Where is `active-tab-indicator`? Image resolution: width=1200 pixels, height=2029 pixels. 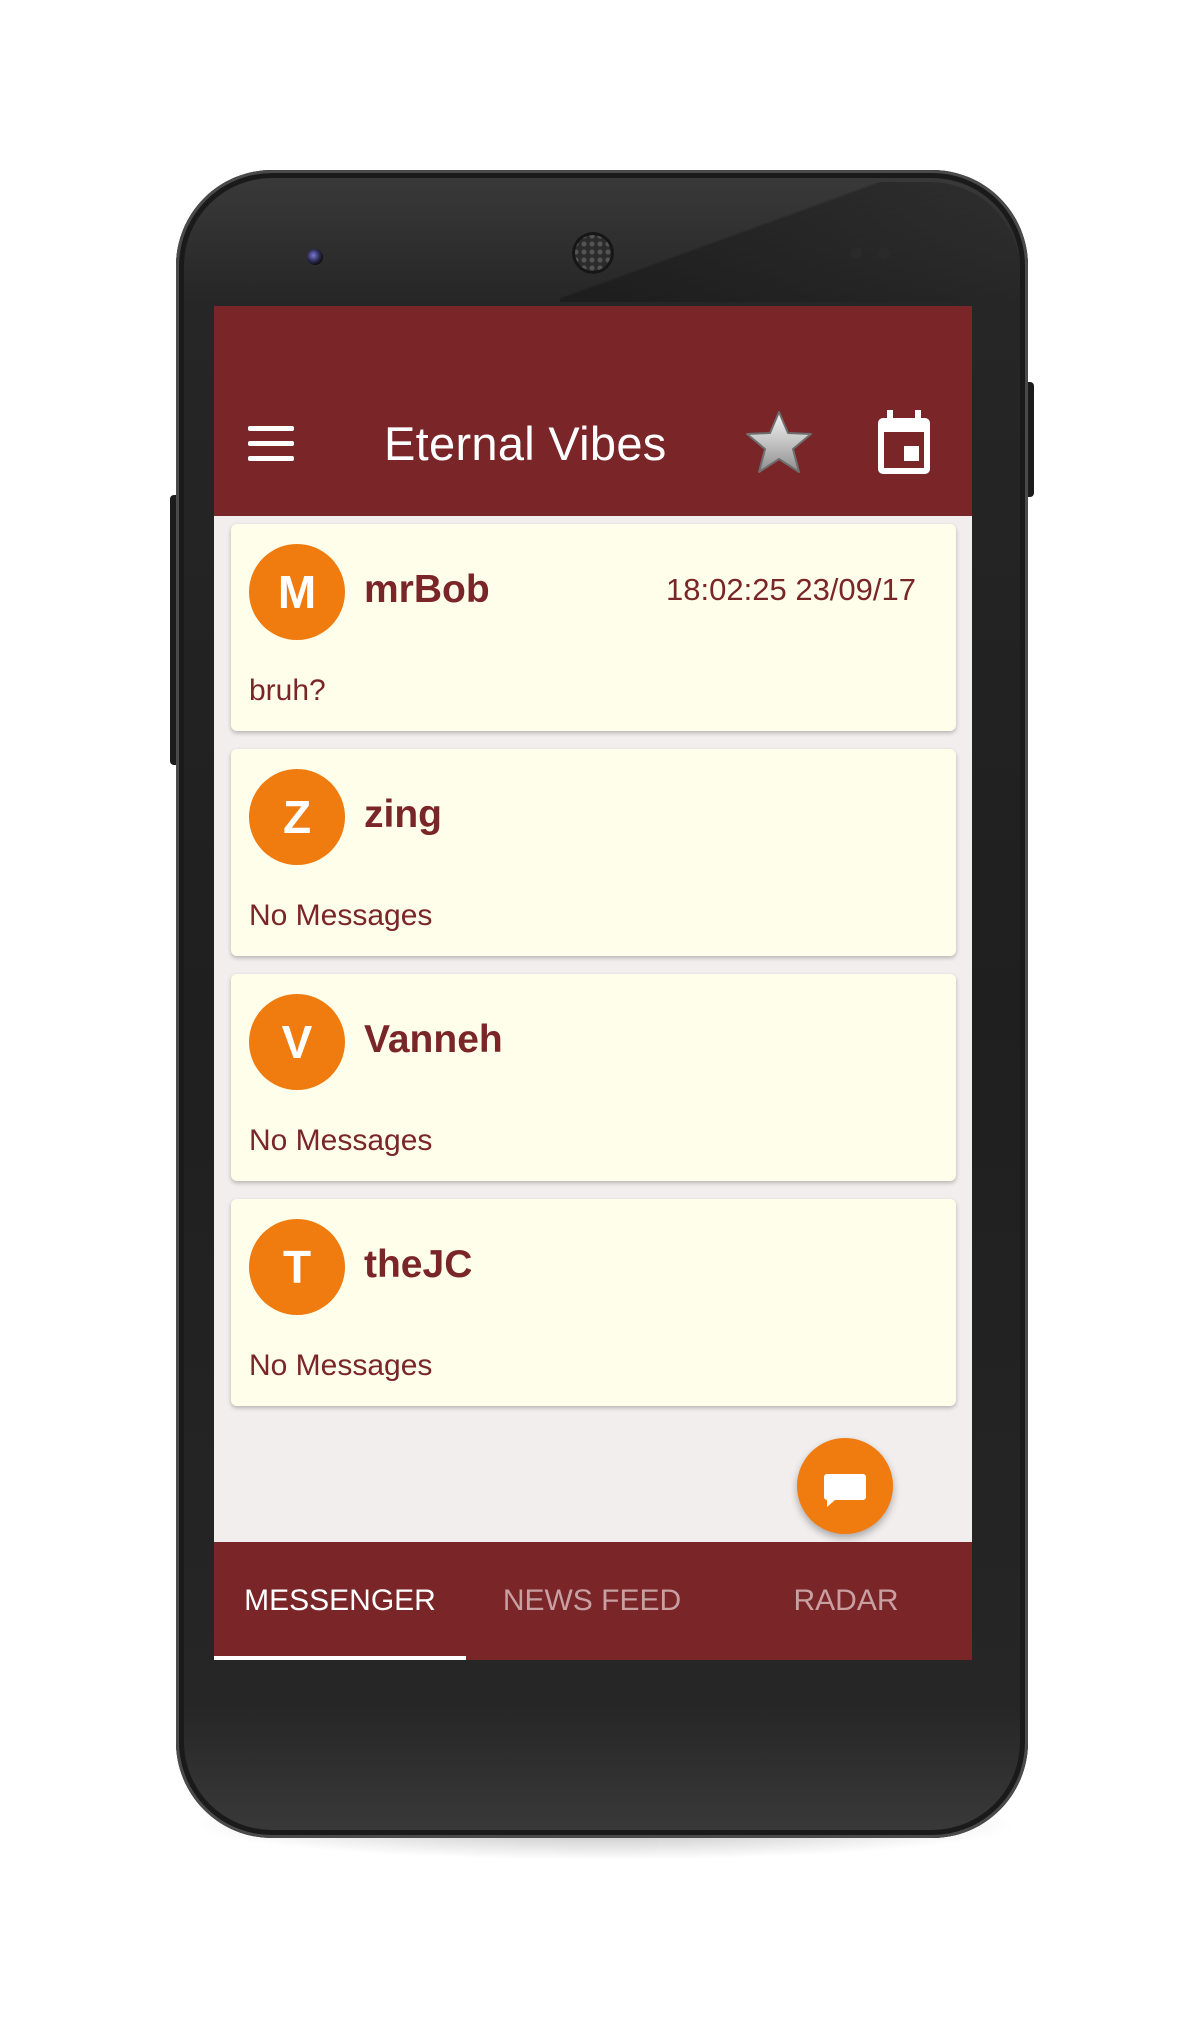 active-tab-indicator is located at coordinates (340, 1658).